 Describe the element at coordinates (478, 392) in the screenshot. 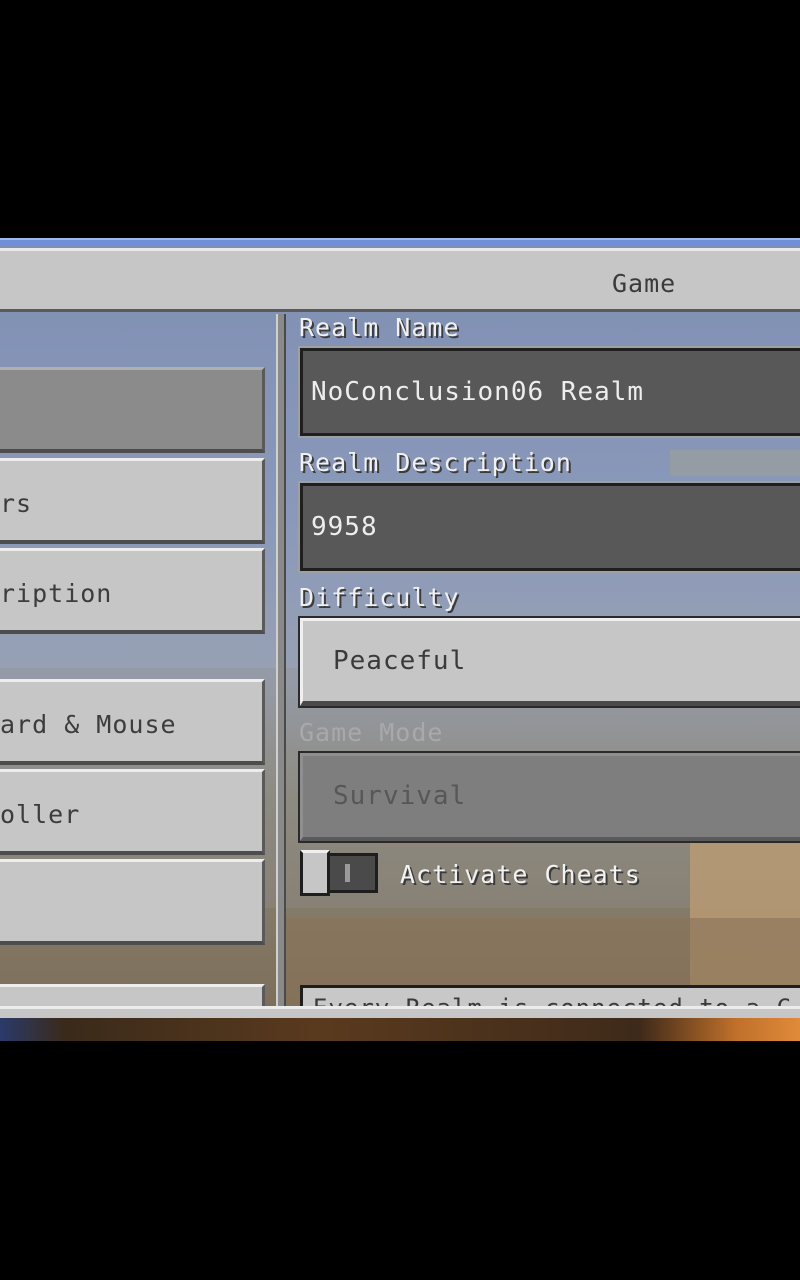

I see `realm-name-value: NoConclusion06 Realm` at that location.